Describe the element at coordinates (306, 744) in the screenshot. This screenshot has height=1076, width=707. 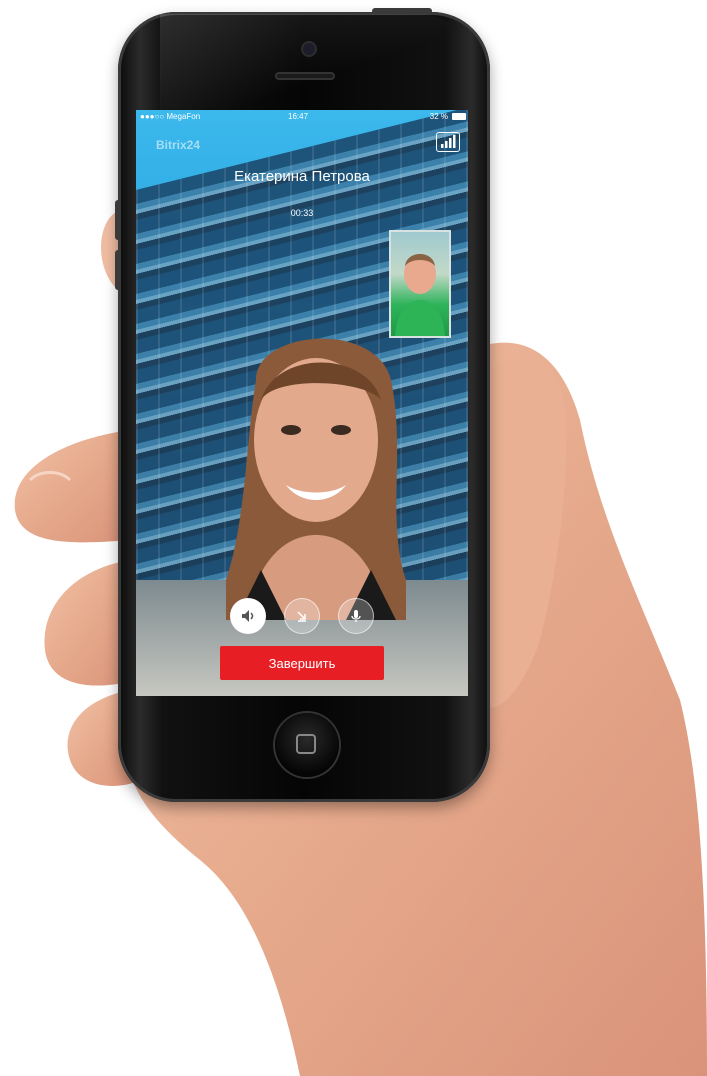
I see `home-square-icon` at that location.